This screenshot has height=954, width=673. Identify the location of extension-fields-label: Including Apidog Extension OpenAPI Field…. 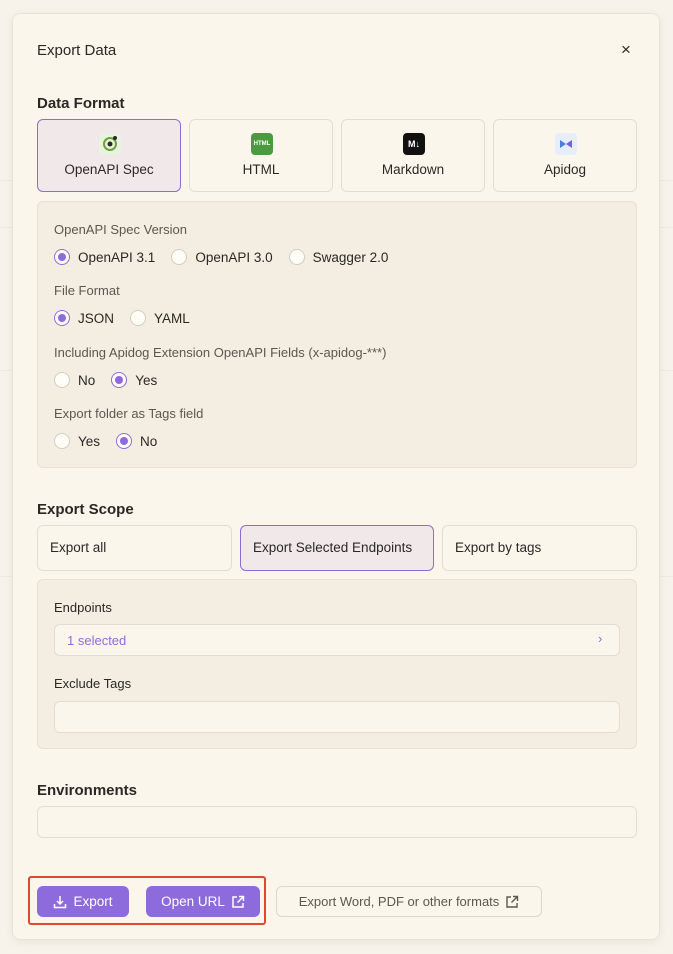
(220, 352).